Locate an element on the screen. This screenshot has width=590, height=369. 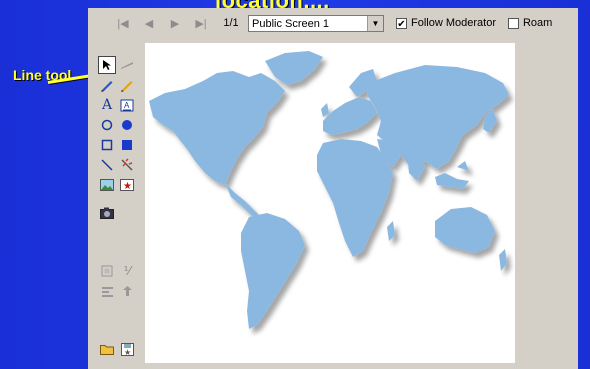
screen-select: Public Screen 1 ▼ is located at coordinates (316, 23).